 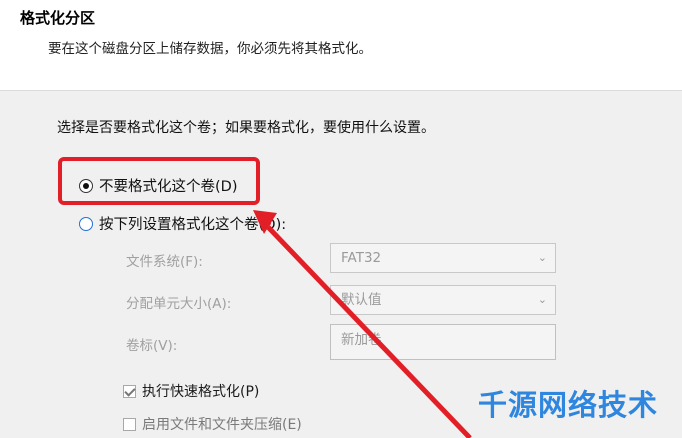 What do you see at coordinates (369, 331) in the screenshot?
I see `arrow-shaft` at bounding box center [369, 331].